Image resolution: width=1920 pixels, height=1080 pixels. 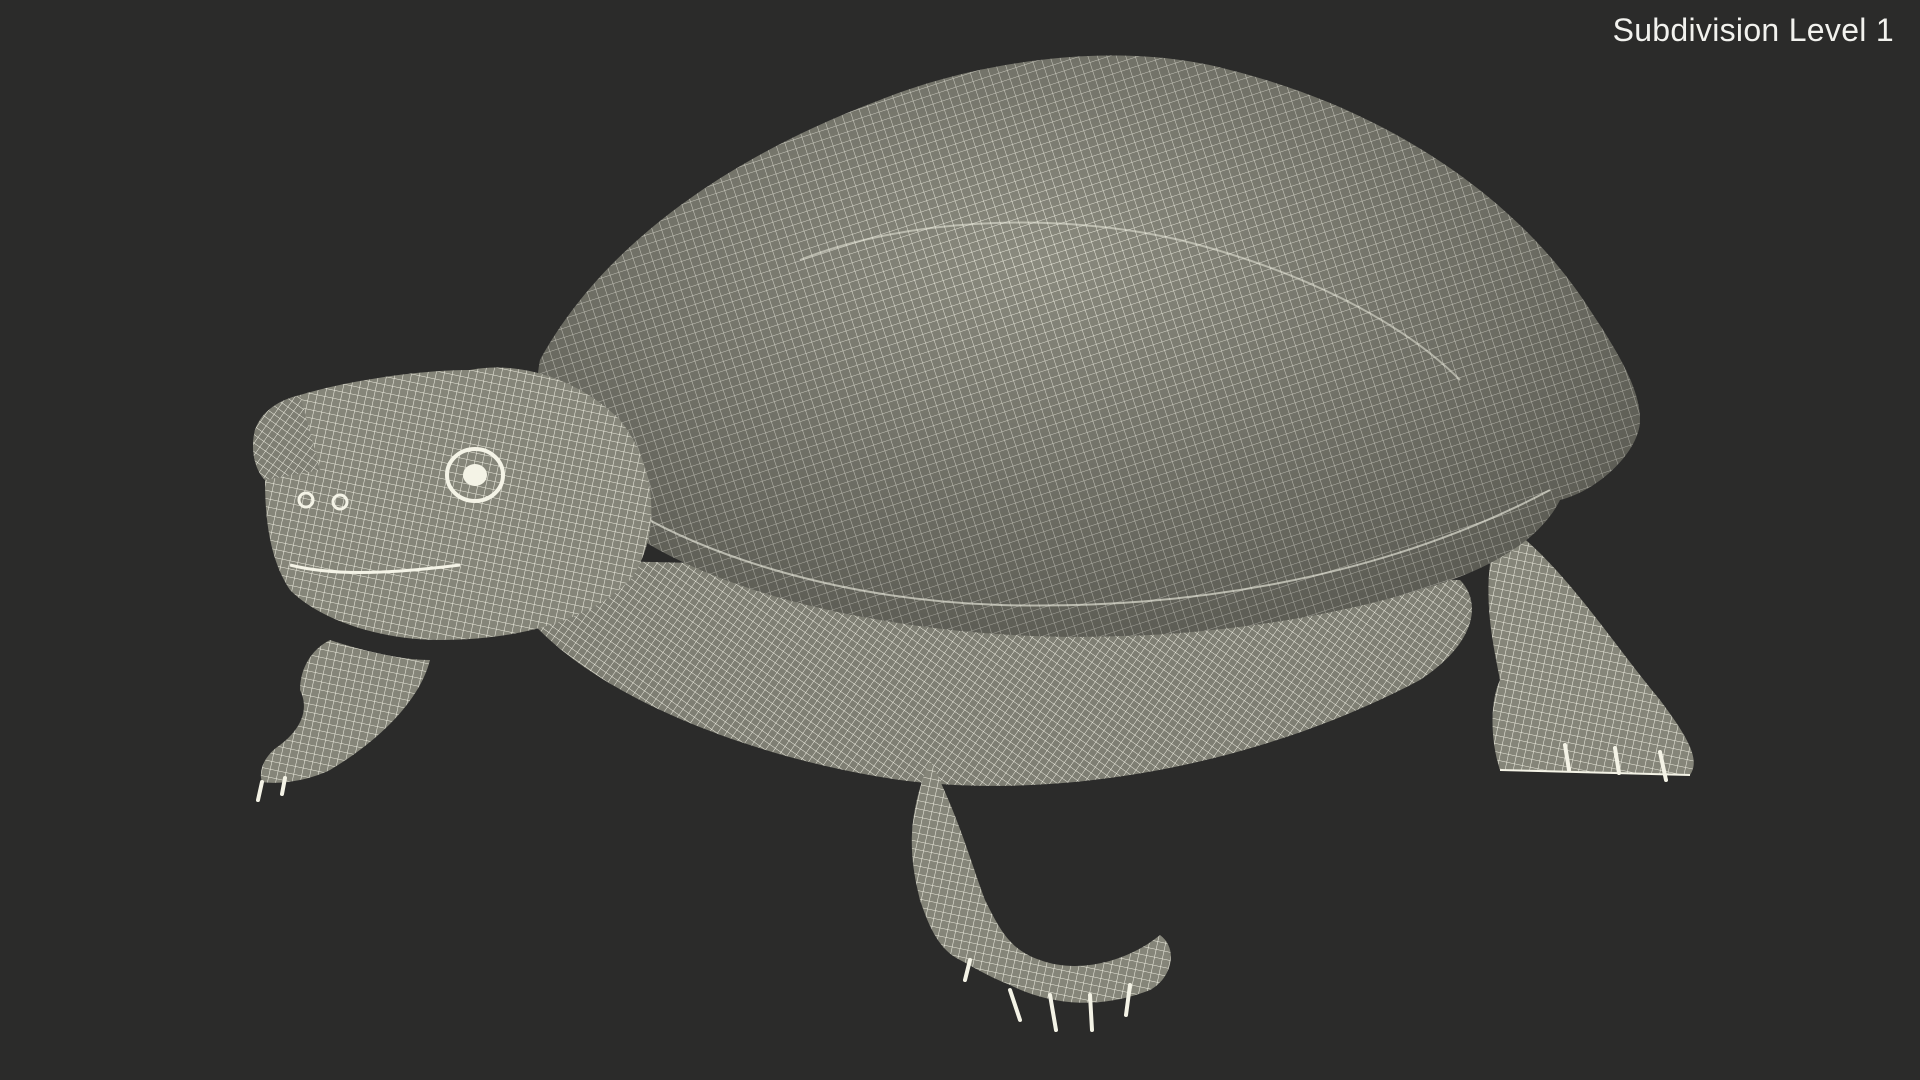 I want to click on back-right-leg, so click(x=1591, y=651).